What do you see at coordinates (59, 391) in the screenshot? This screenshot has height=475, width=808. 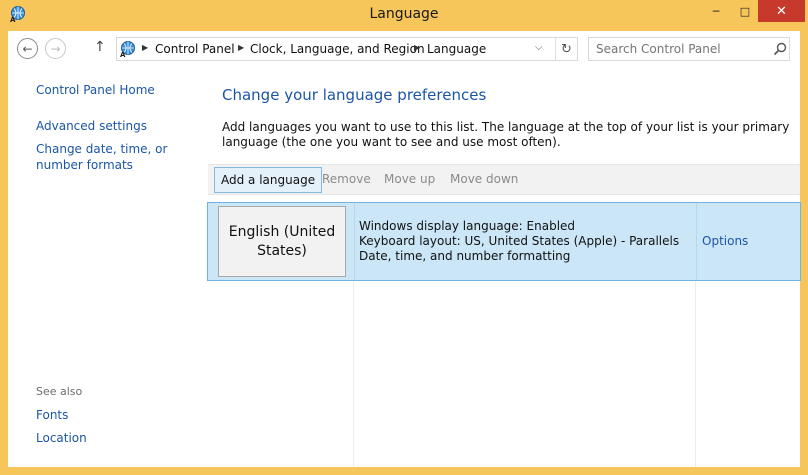 I see `see-also-label: See also` at bounding box center [59, 391].